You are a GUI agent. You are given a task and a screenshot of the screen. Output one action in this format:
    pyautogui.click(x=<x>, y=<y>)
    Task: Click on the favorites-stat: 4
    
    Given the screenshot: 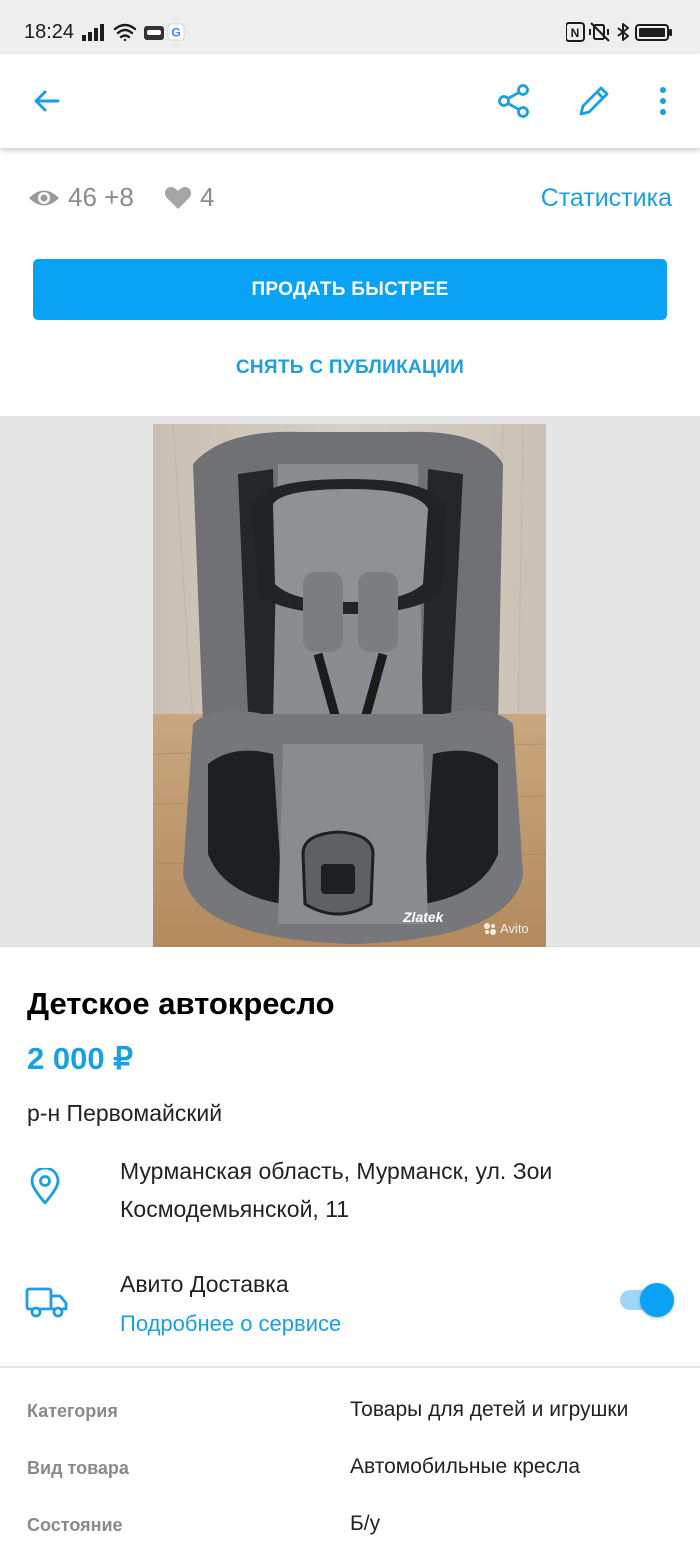 What is the action you would take?
    pyautogui.click(x=189, y=197)
    